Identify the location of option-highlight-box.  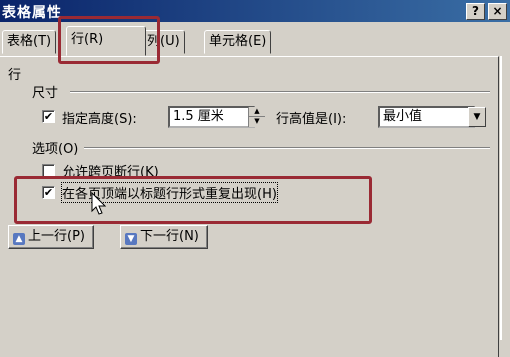
(193, 200).